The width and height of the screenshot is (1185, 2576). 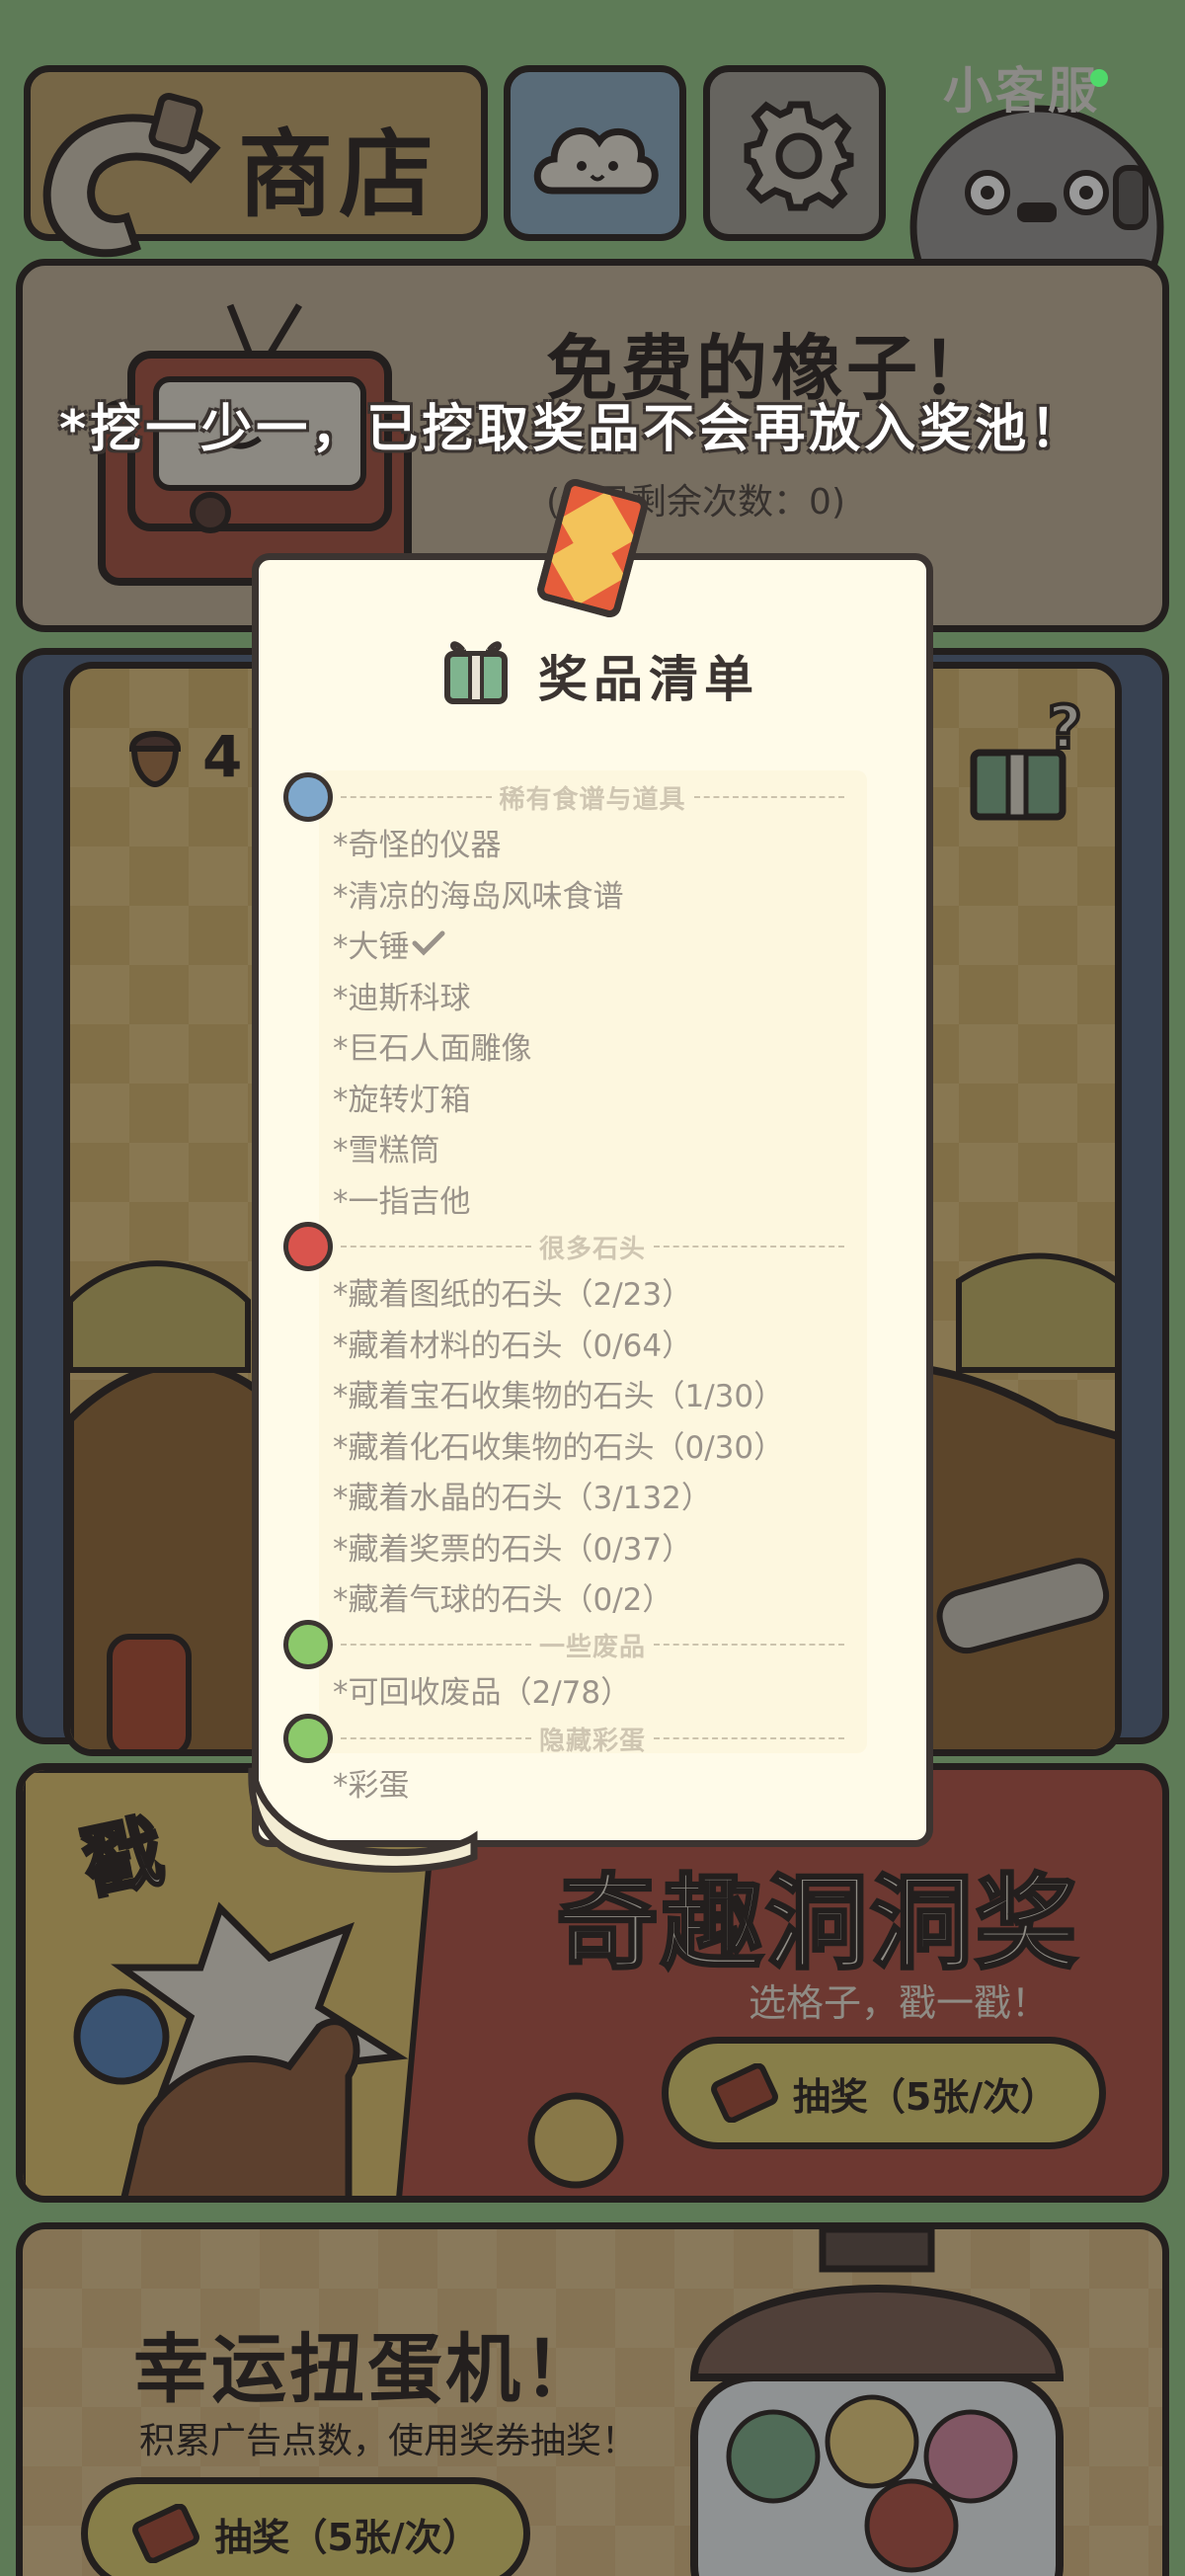 I want to click on shop-label: 商店, so click(x=339, y=175).